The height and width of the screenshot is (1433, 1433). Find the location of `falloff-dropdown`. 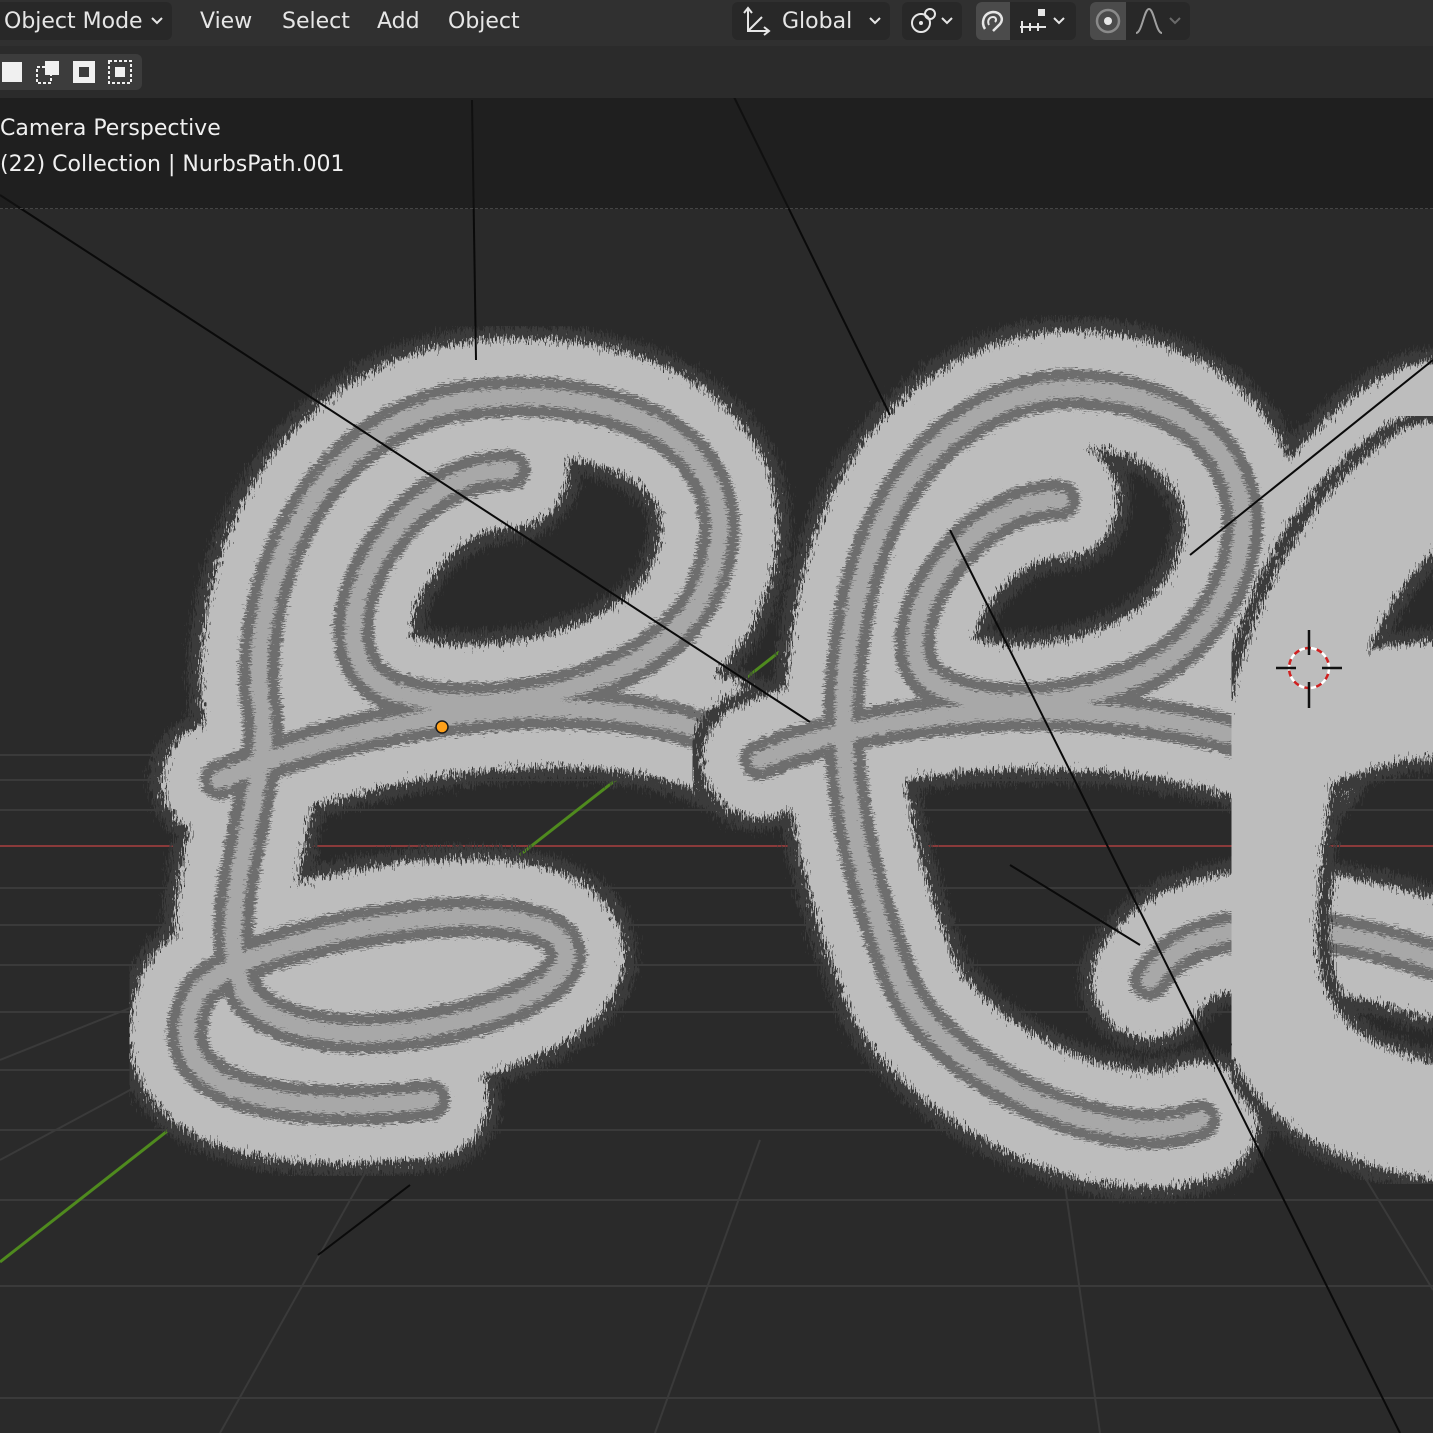

falloff-dropdown is located at coordinates (1160, 21).